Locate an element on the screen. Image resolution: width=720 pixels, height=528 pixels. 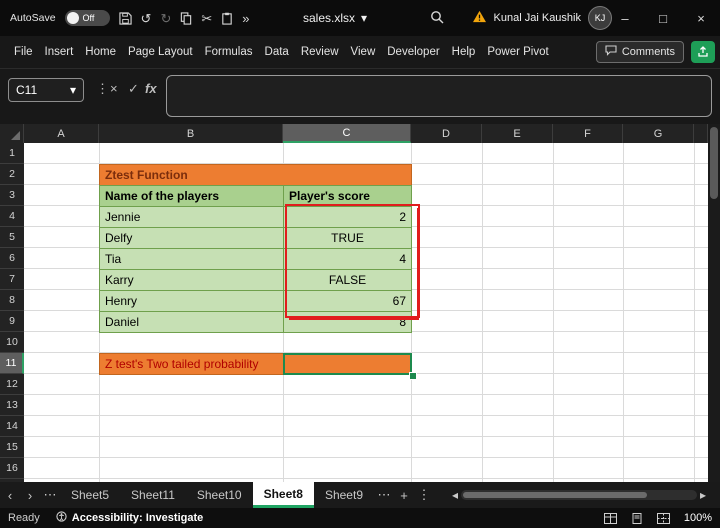
new-sheet-button: + is located at coordinates (404, 495).